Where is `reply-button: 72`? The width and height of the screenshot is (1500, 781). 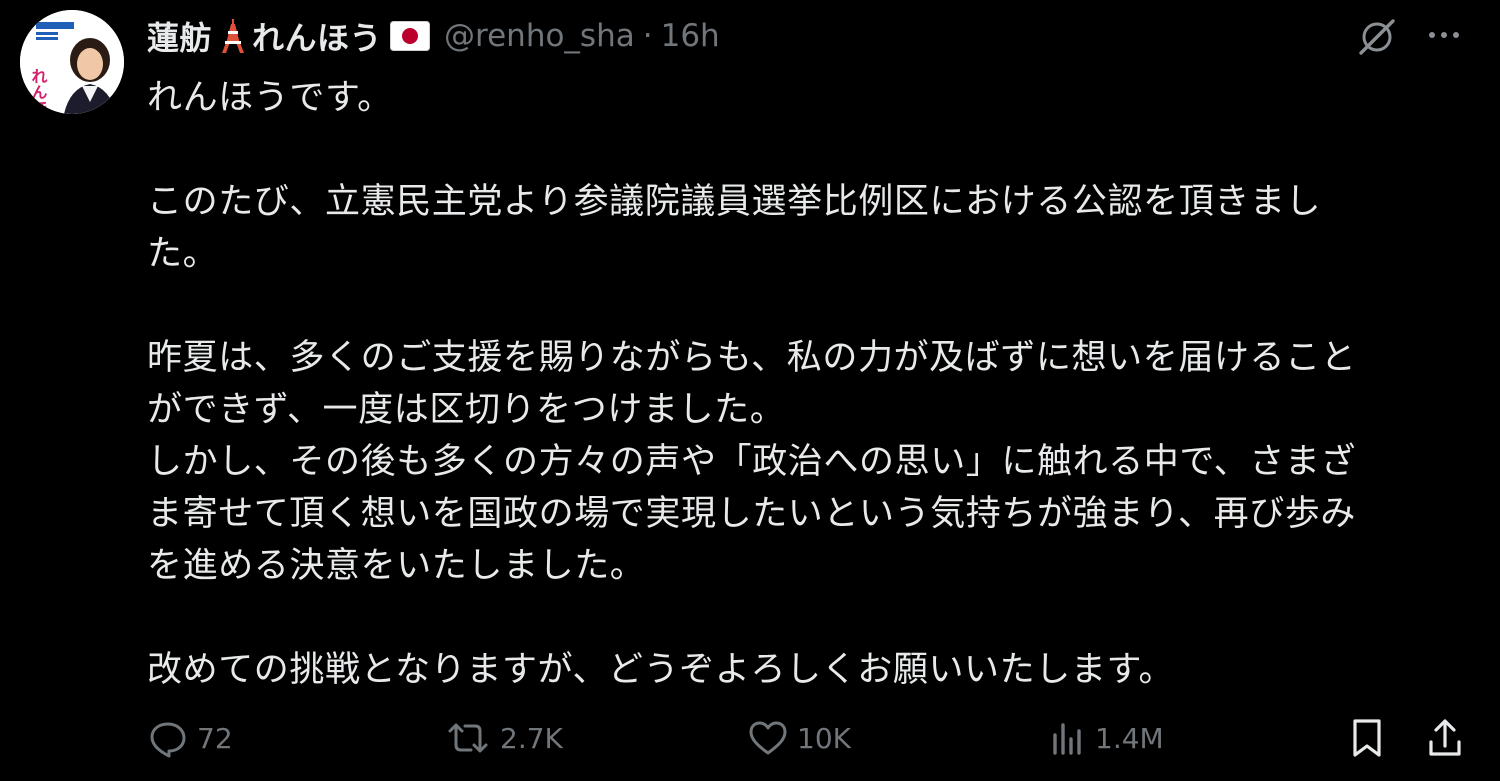 reply-button: 72 is located at coordinates (190, 738).